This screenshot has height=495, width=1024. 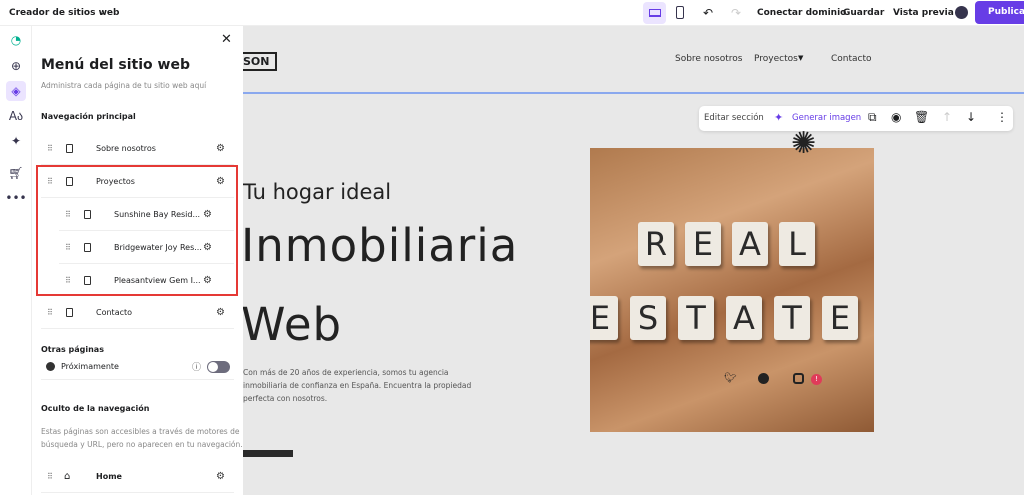 I want to click on more-icon: •••, so click(x=15, y=198).